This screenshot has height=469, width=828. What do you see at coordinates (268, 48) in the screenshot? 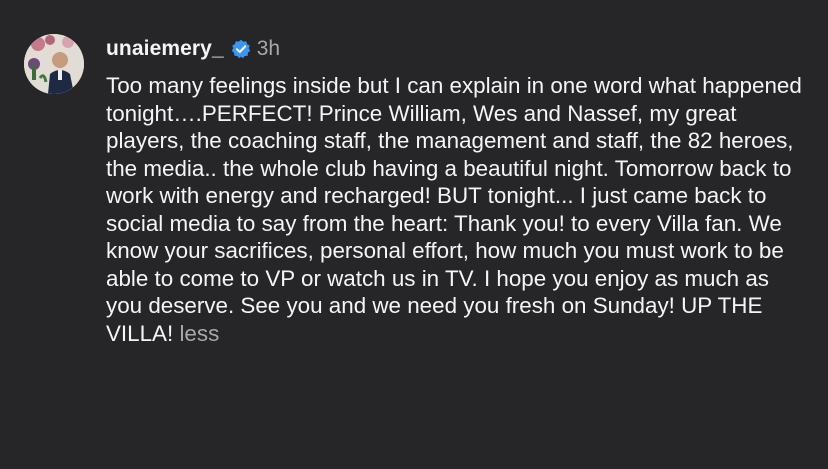
I see `timestamp: 3h` at bounding box center [268, 48].